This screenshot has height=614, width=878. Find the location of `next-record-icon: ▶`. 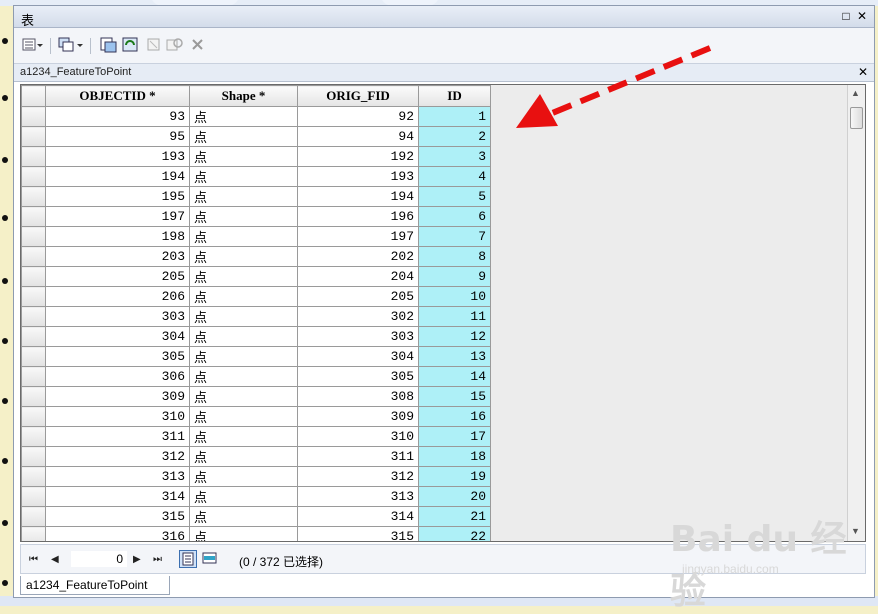

next-record-icon: ▶ is located at coordinates (137, 559).